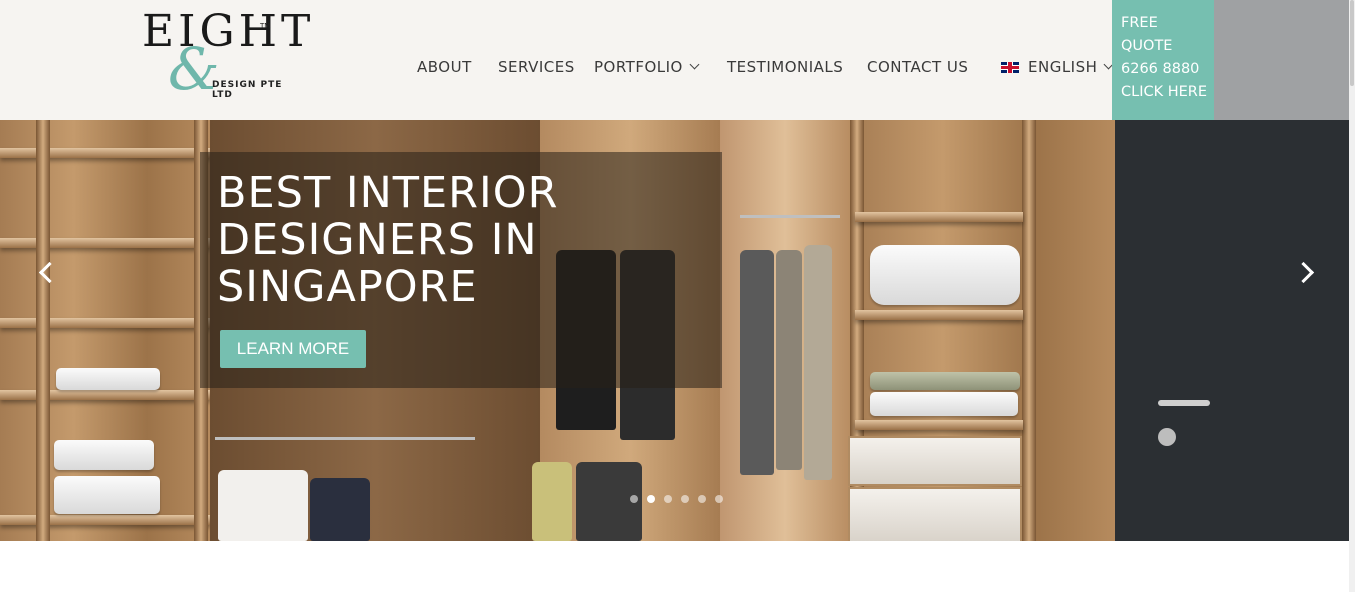 The image size is (1355, 592). What do you see at coordinates (45, 272) in the screenshot?
I see `prev-slide-arrow-icon` at bounding box center [45, 272].